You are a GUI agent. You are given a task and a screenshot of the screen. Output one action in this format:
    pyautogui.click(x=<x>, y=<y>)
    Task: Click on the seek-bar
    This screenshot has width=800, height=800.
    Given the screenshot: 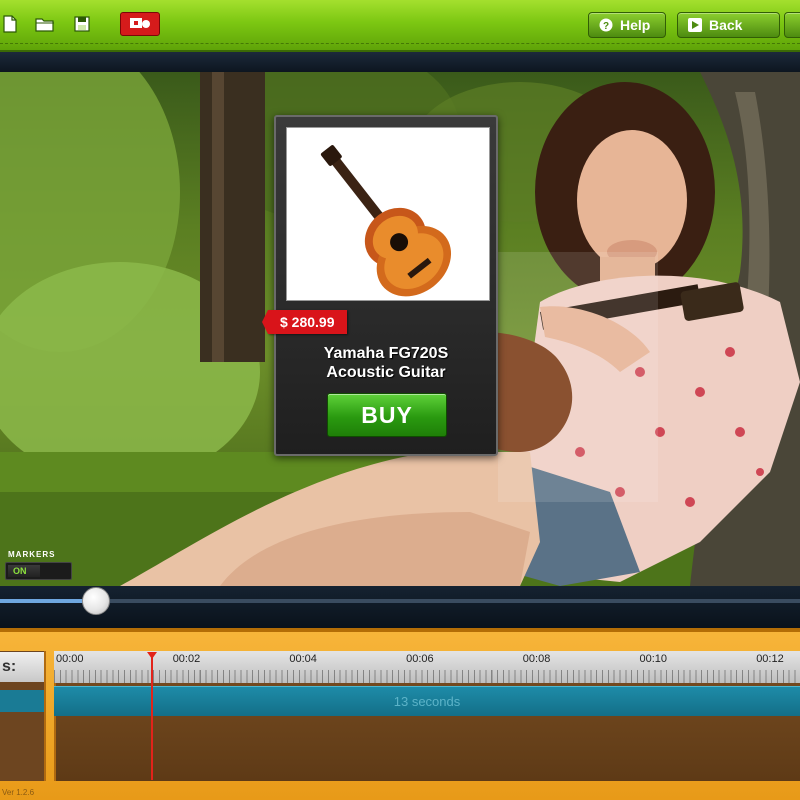 What is the action you would take?
    pyautogui.click(x=400, y=607)
    